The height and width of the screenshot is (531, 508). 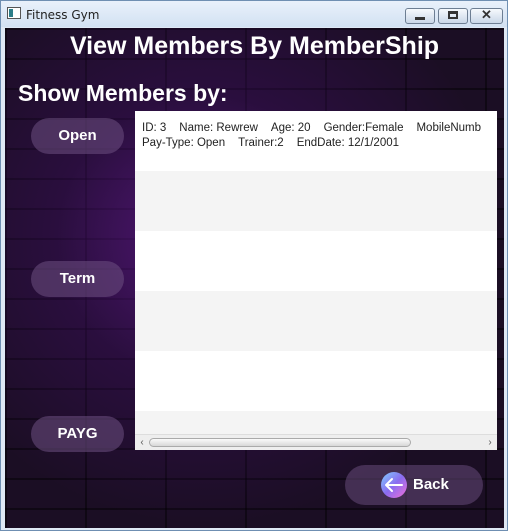 I want to click on scrollbar-thumb, so click(x=280, y=442).